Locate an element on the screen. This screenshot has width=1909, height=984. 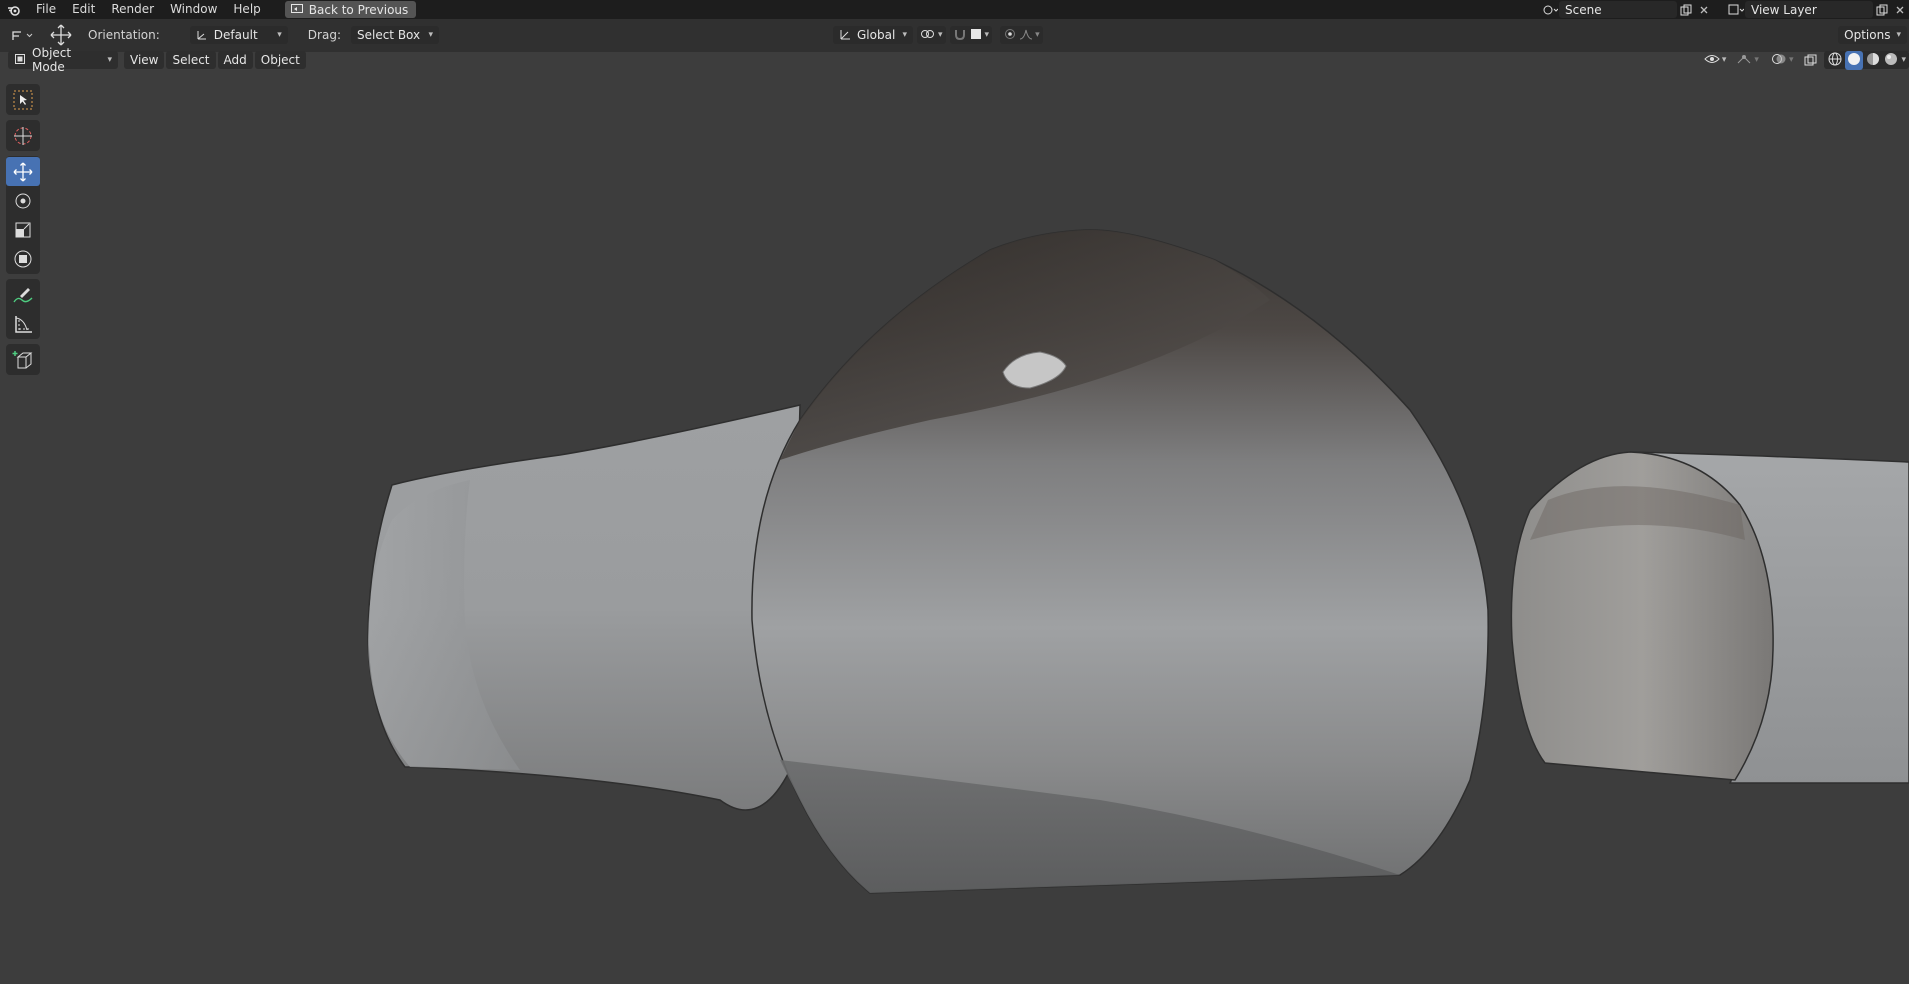
viewport-header-right: ▾ ▾ ▾ ▾ is located at coordinates (1805, 60).